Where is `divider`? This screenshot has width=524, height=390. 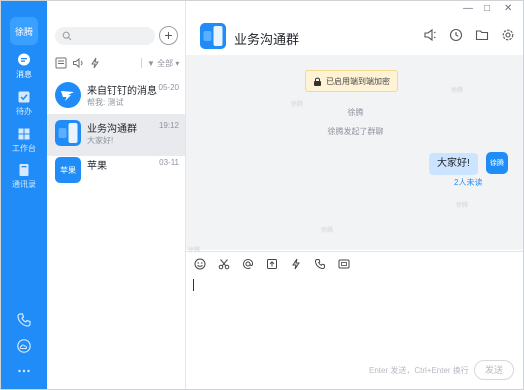
divider is located at coordinates (141, 63).